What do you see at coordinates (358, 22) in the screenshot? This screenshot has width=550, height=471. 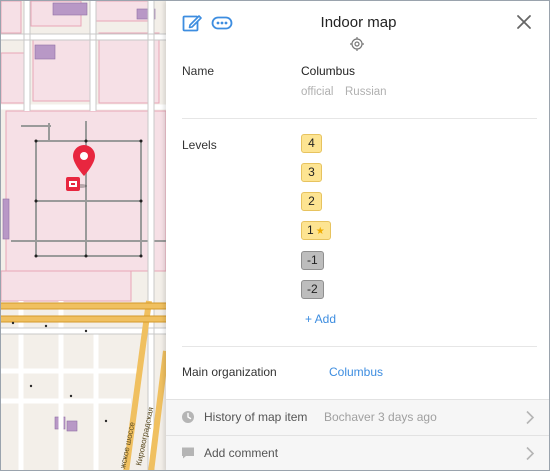 I see `panel-title: Indoor map` at bounding box center [358, 22].